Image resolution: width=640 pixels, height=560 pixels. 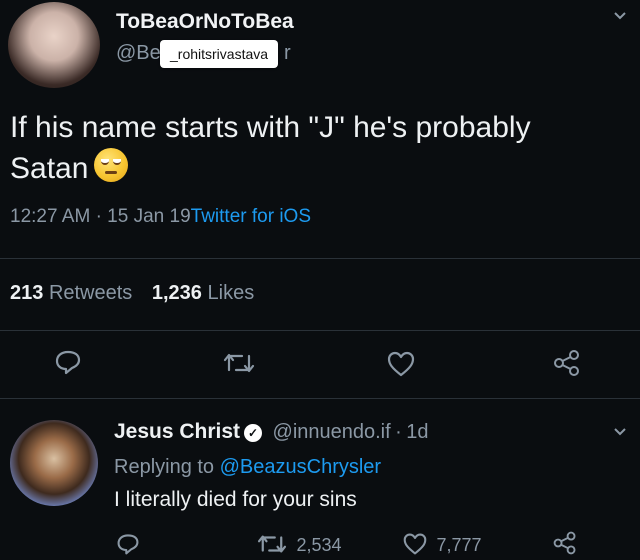 I want to click on share-icon, so click(x=567, y=365).